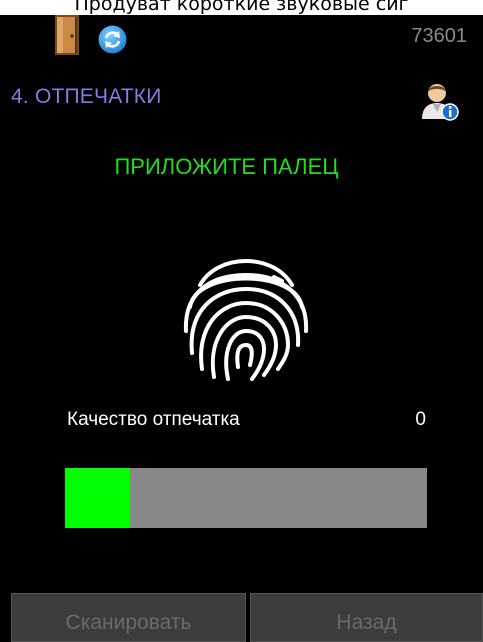 This screenshot has height=642, width=483. I want to click on instruction-text: ПРИЛОЖИТЕ ПАЛЕЦ, so click(226, 166).